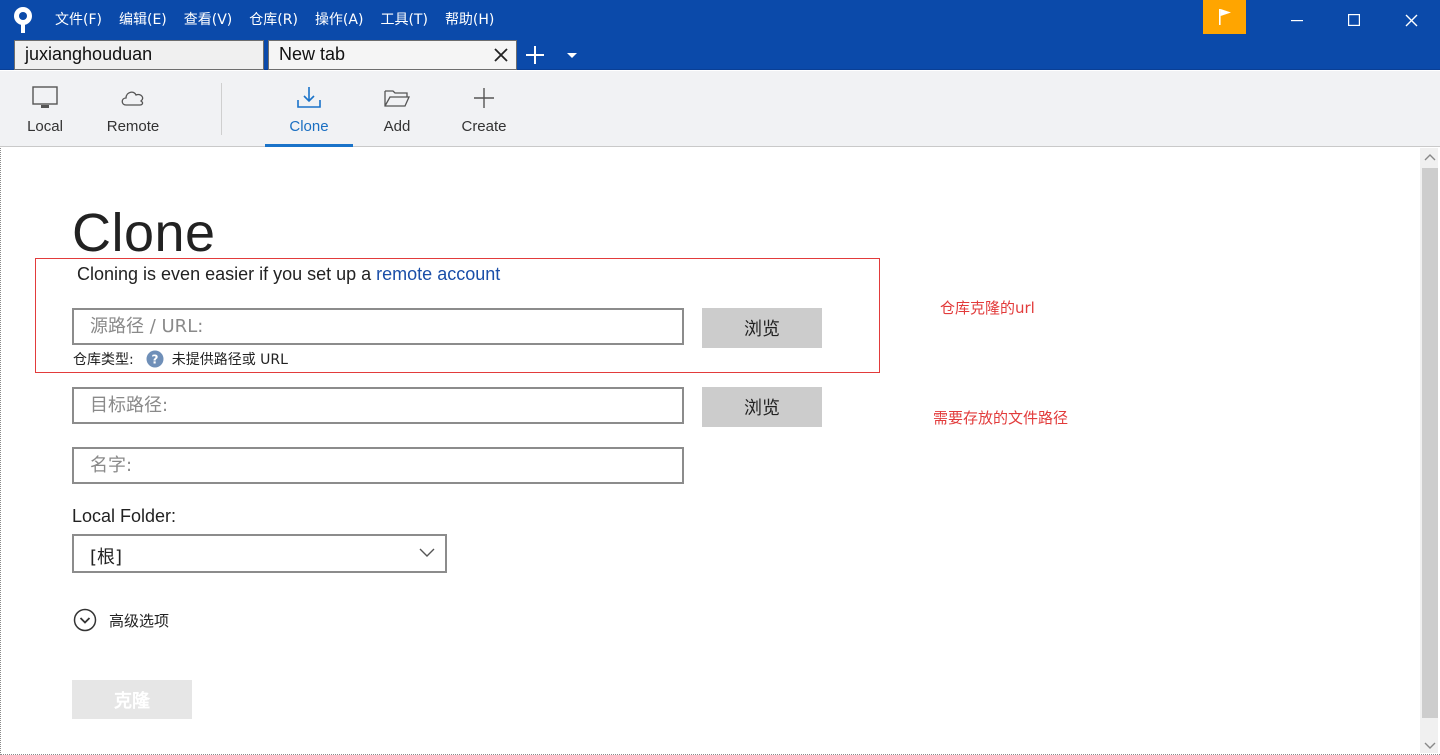 The height and width of the screenshot is (755, 1440). I want to click on maximize-icon, so click(1354, 20).